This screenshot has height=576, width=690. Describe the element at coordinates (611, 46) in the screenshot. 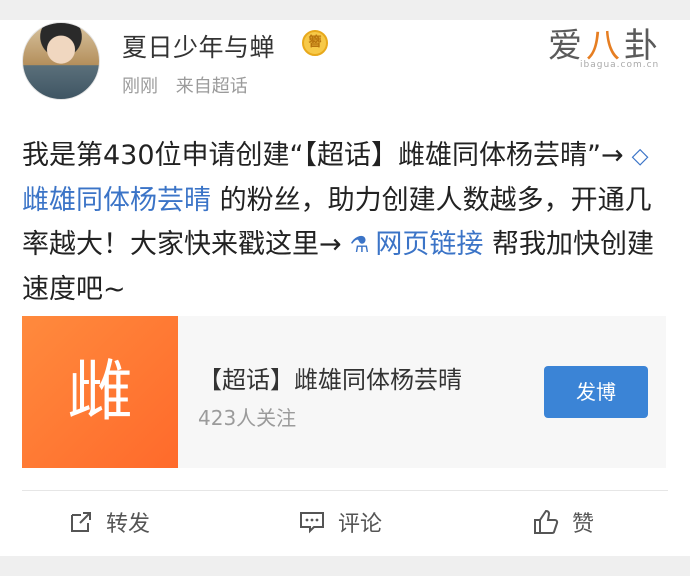

I see `watermark-logo: 爱八卦 ibagua.com.cn` at that location.